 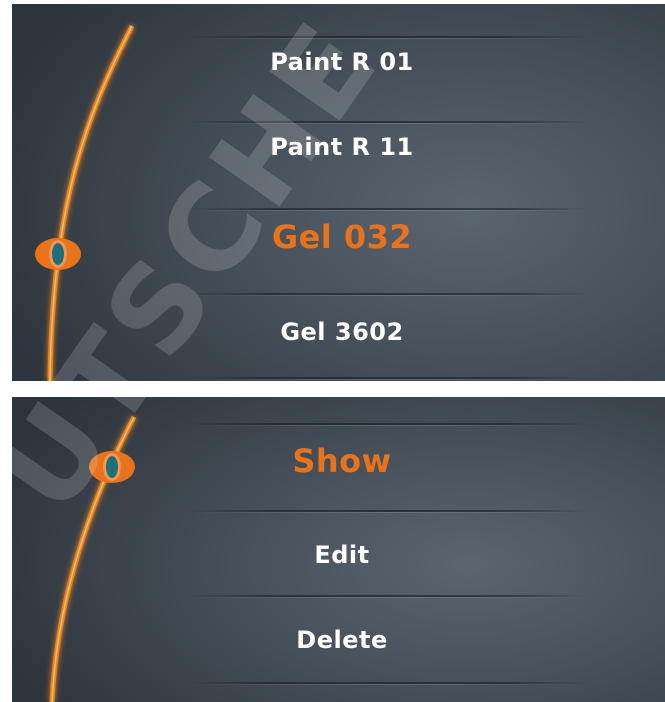 What do you see at coordinates (342, 62) in the screenshot?
I see `menu-item-paint-r-01: Paint R 01` at bounding box center [342, 62].